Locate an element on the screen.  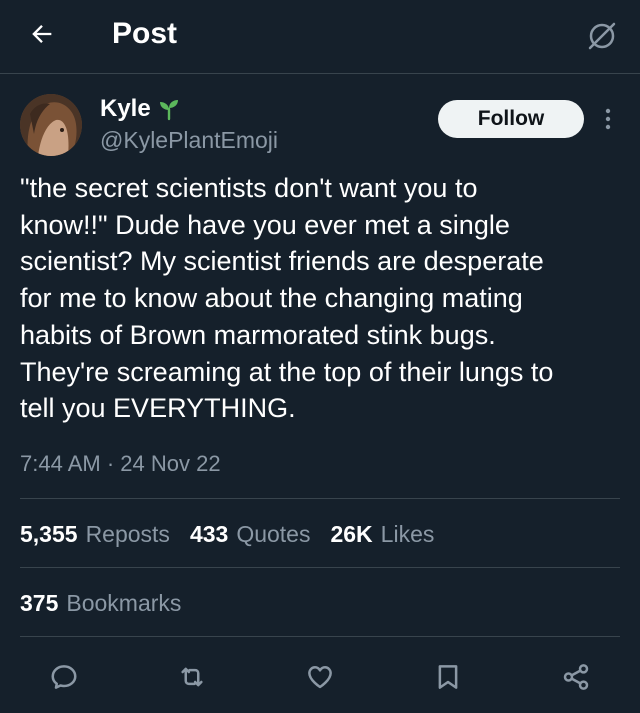
bookmark-button is located at coordinates (448, 677).